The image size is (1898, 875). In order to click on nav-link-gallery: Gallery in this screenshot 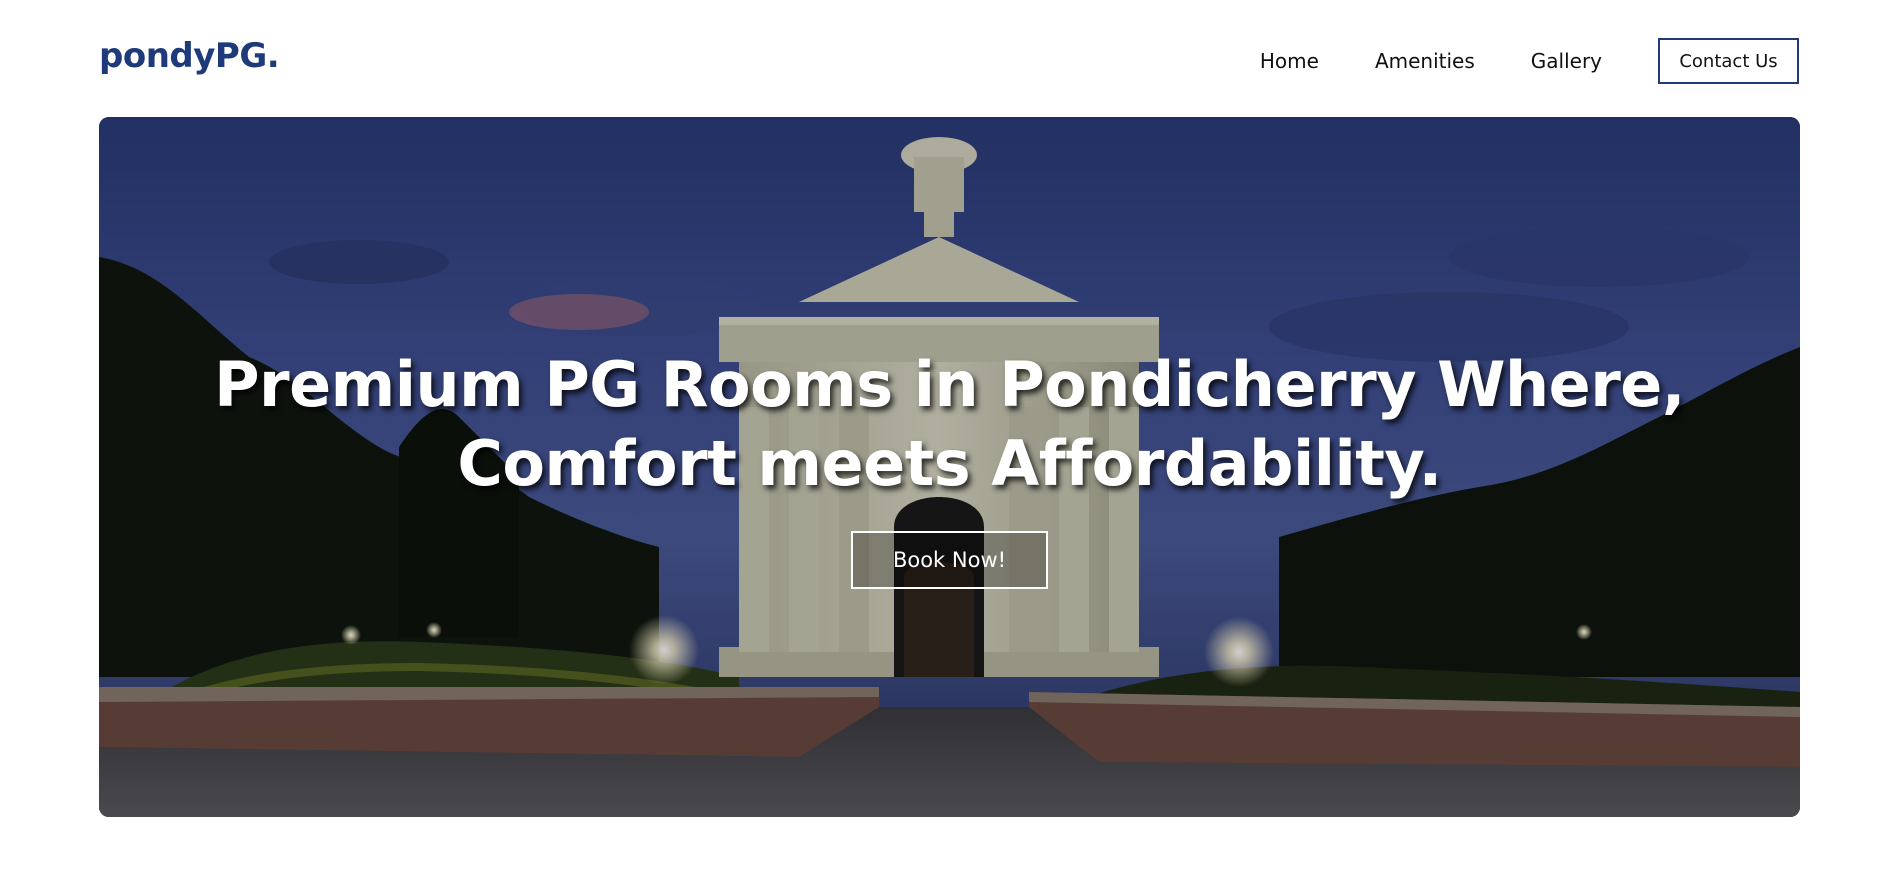, I will do `click(1566, 61)`.